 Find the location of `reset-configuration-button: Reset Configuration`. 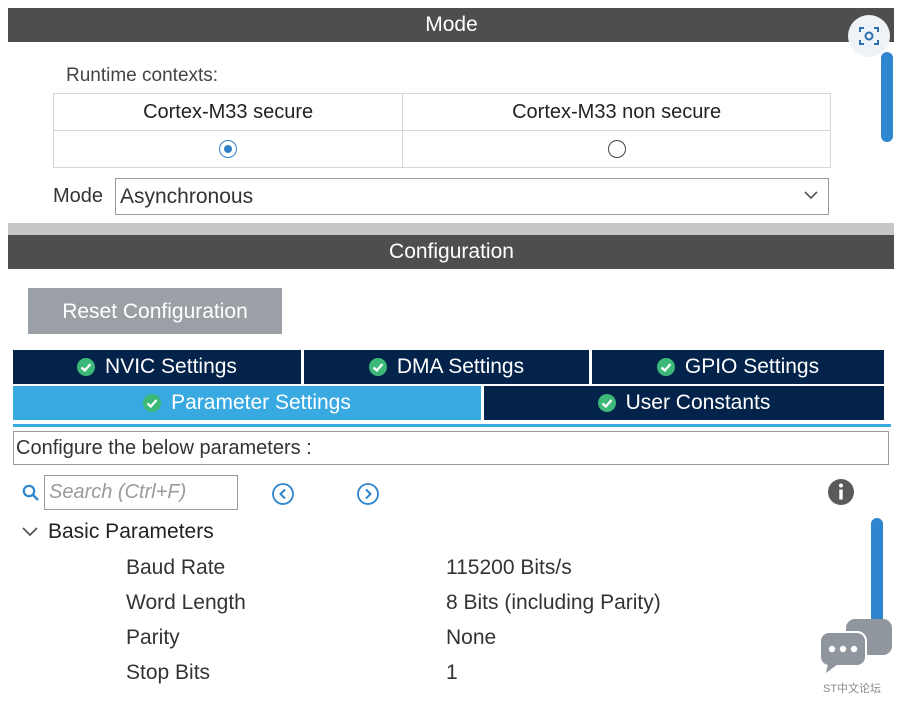

reset-configuration-button: Reset Configuration is located at coordinates (155, 311).